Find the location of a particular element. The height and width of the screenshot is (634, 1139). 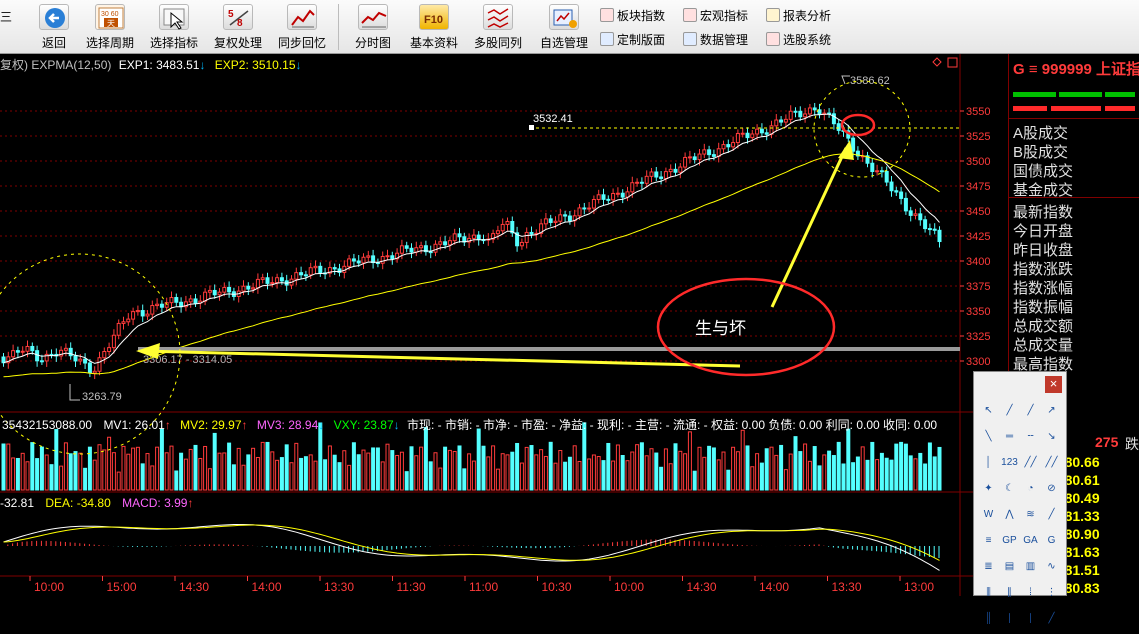

drawing-tool-icon: ⫼ is located at coordinates (988, 592).